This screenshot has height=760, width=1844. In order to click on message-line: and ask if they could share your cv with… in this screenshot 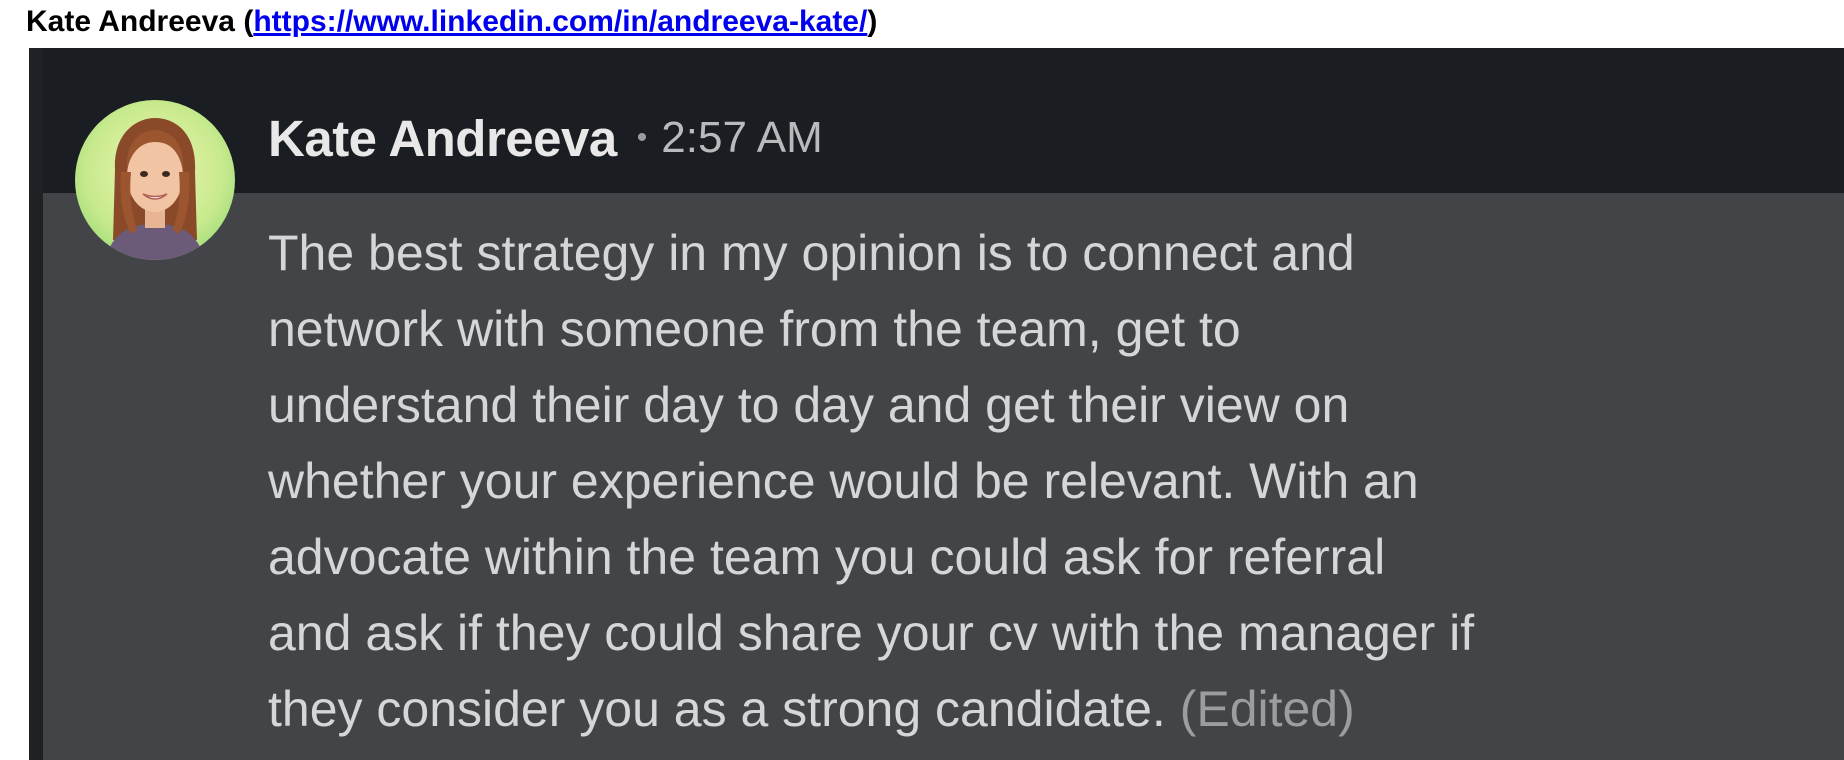, I will do `click(871, 633)`.